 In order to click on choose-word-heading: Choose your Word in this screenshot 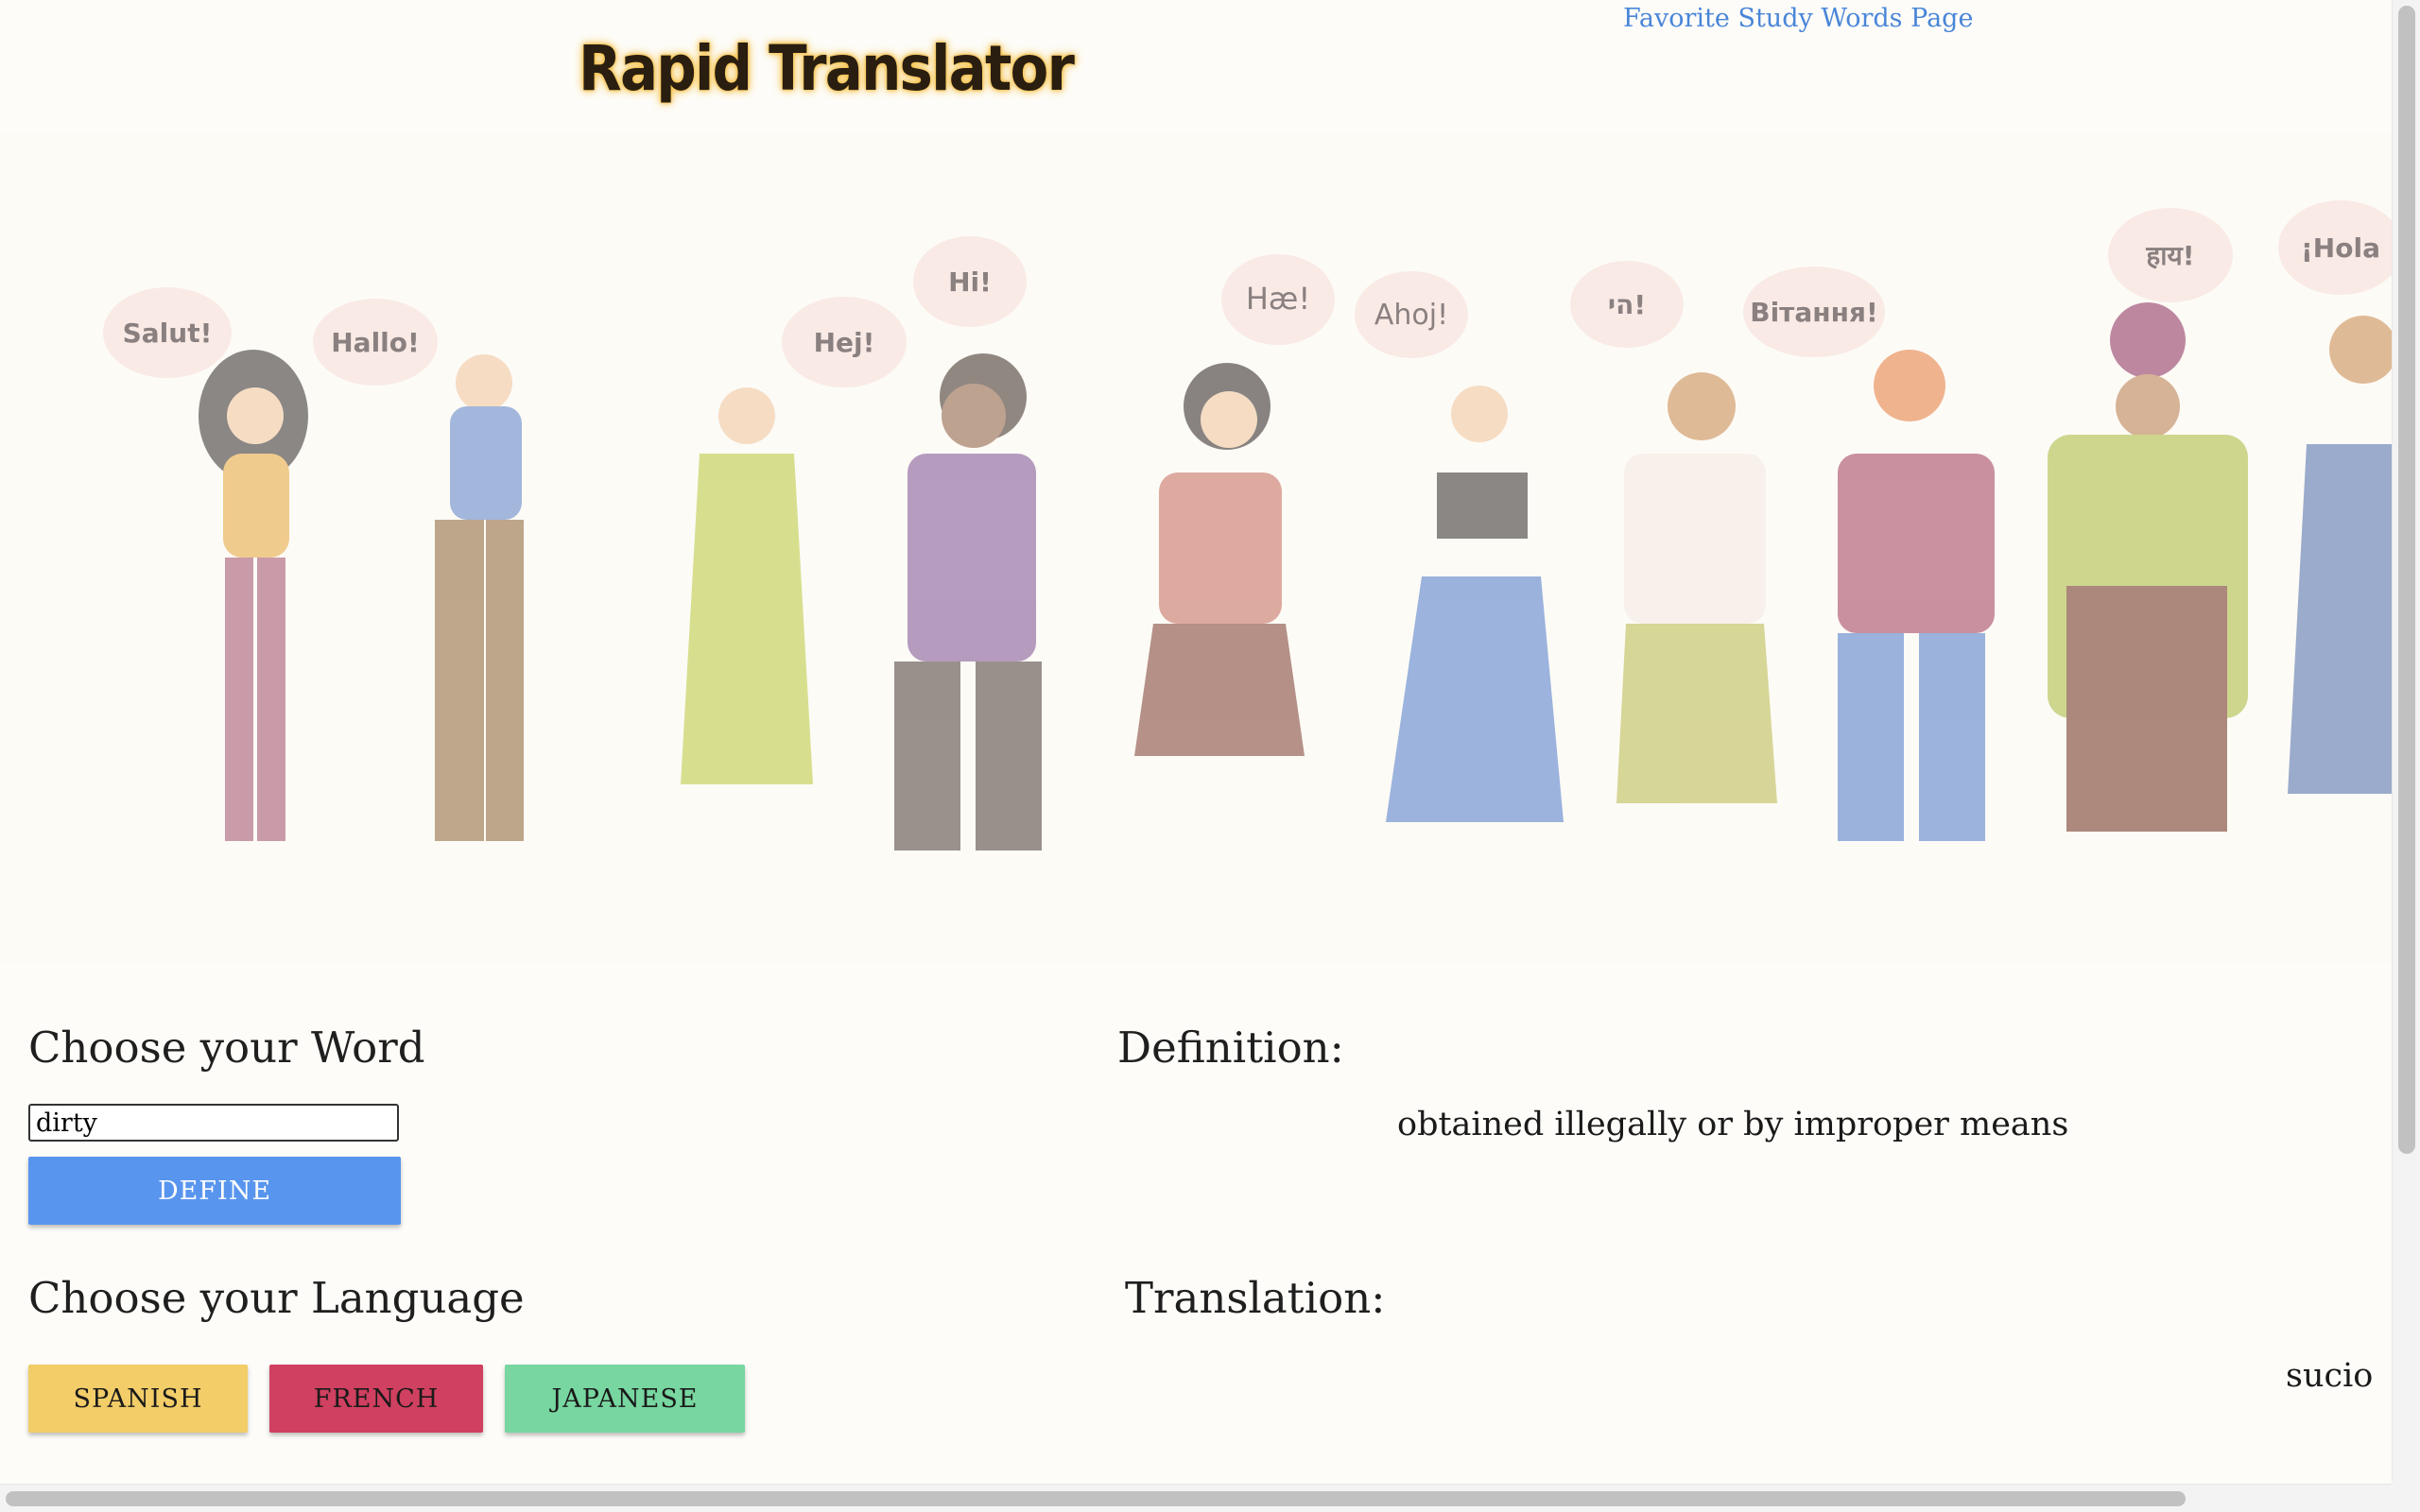, I will do `click(226, 1047)`.